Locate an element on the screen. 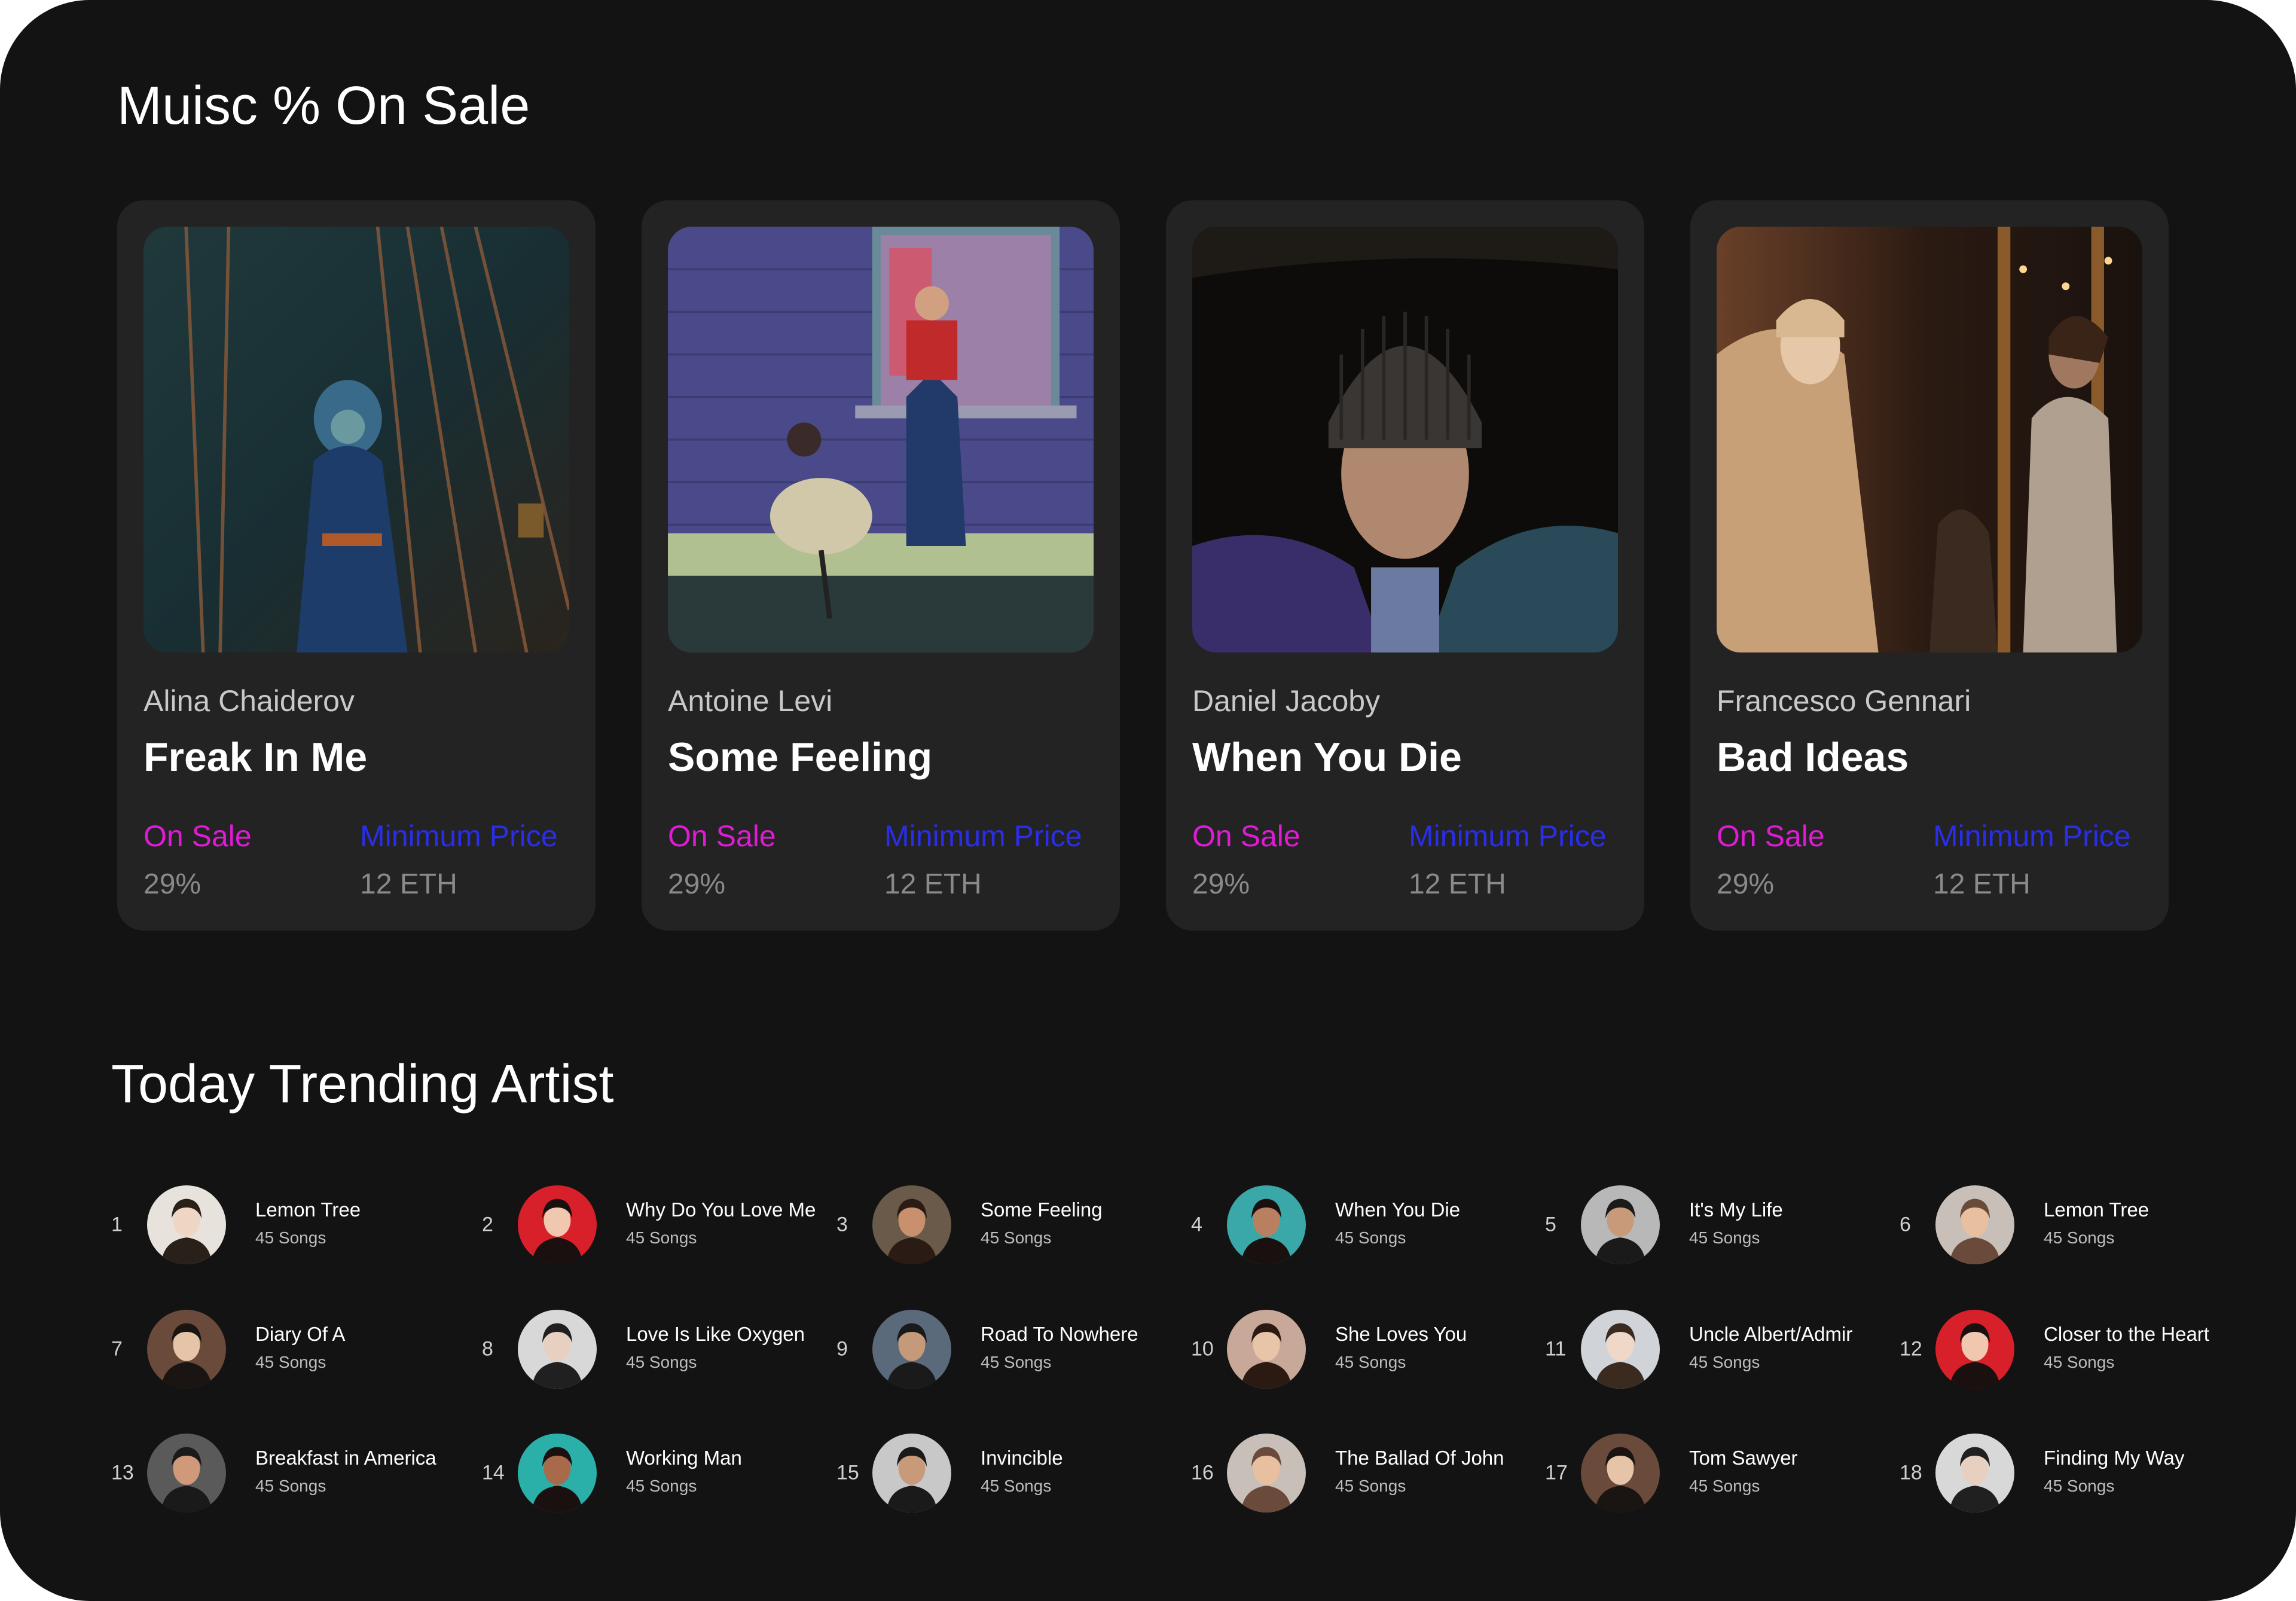 The width and height of the screenshot is (2296, 1601). artist-rank: 3 is located at coordinates (842, 1224).